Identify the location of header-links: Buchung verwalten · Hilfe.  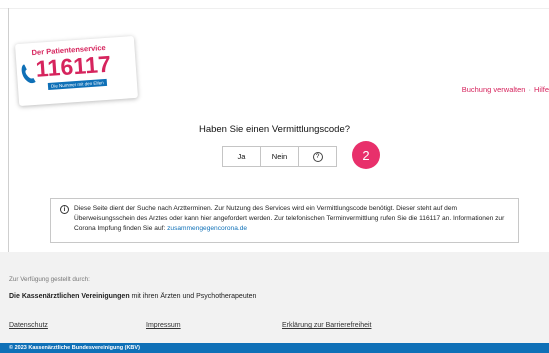
(505, 89).